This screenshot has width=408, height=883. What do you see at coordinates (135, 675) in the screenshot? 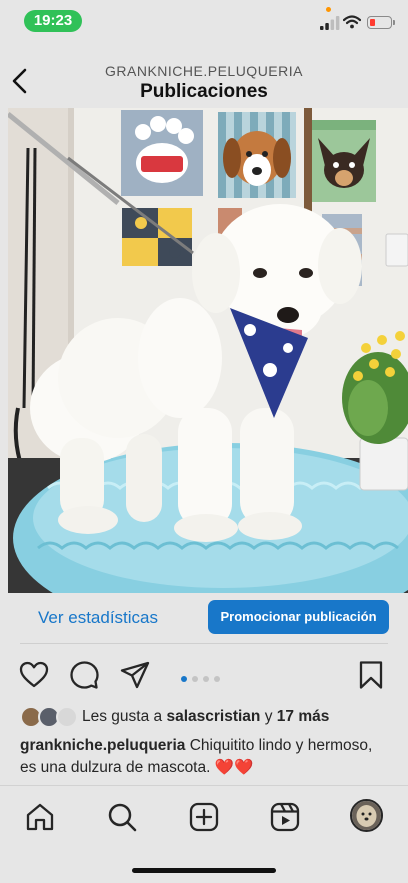
I see `share-icon` at bounding box center [135, 675].